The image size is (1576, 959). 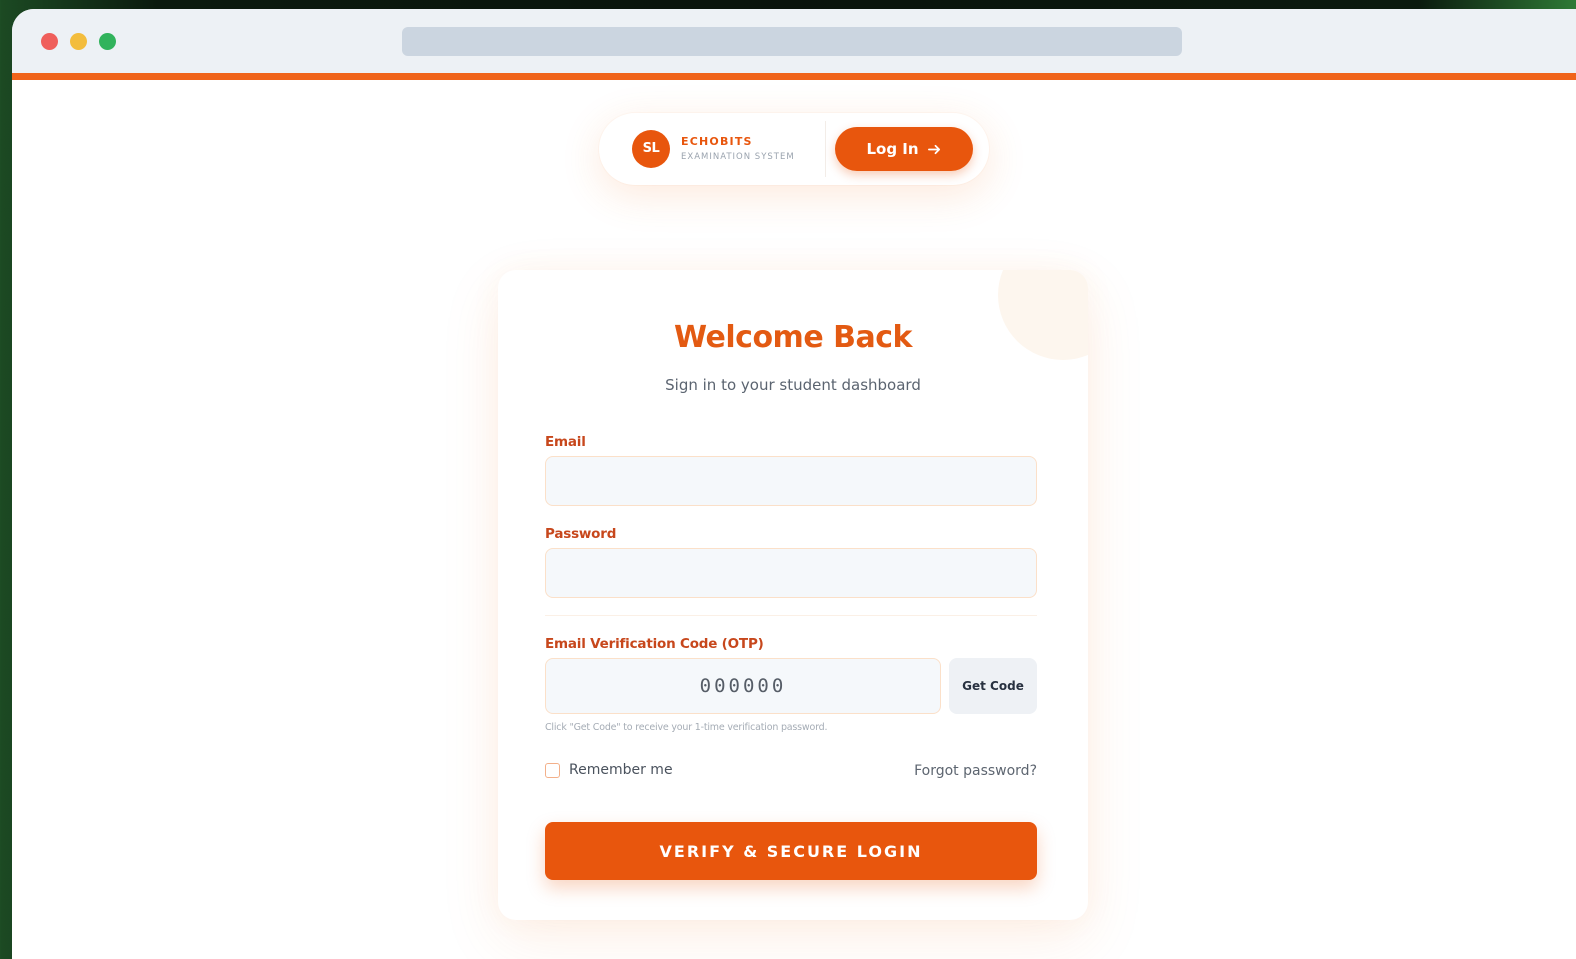 I want to click on address-bar, so click(x=792, y=41).